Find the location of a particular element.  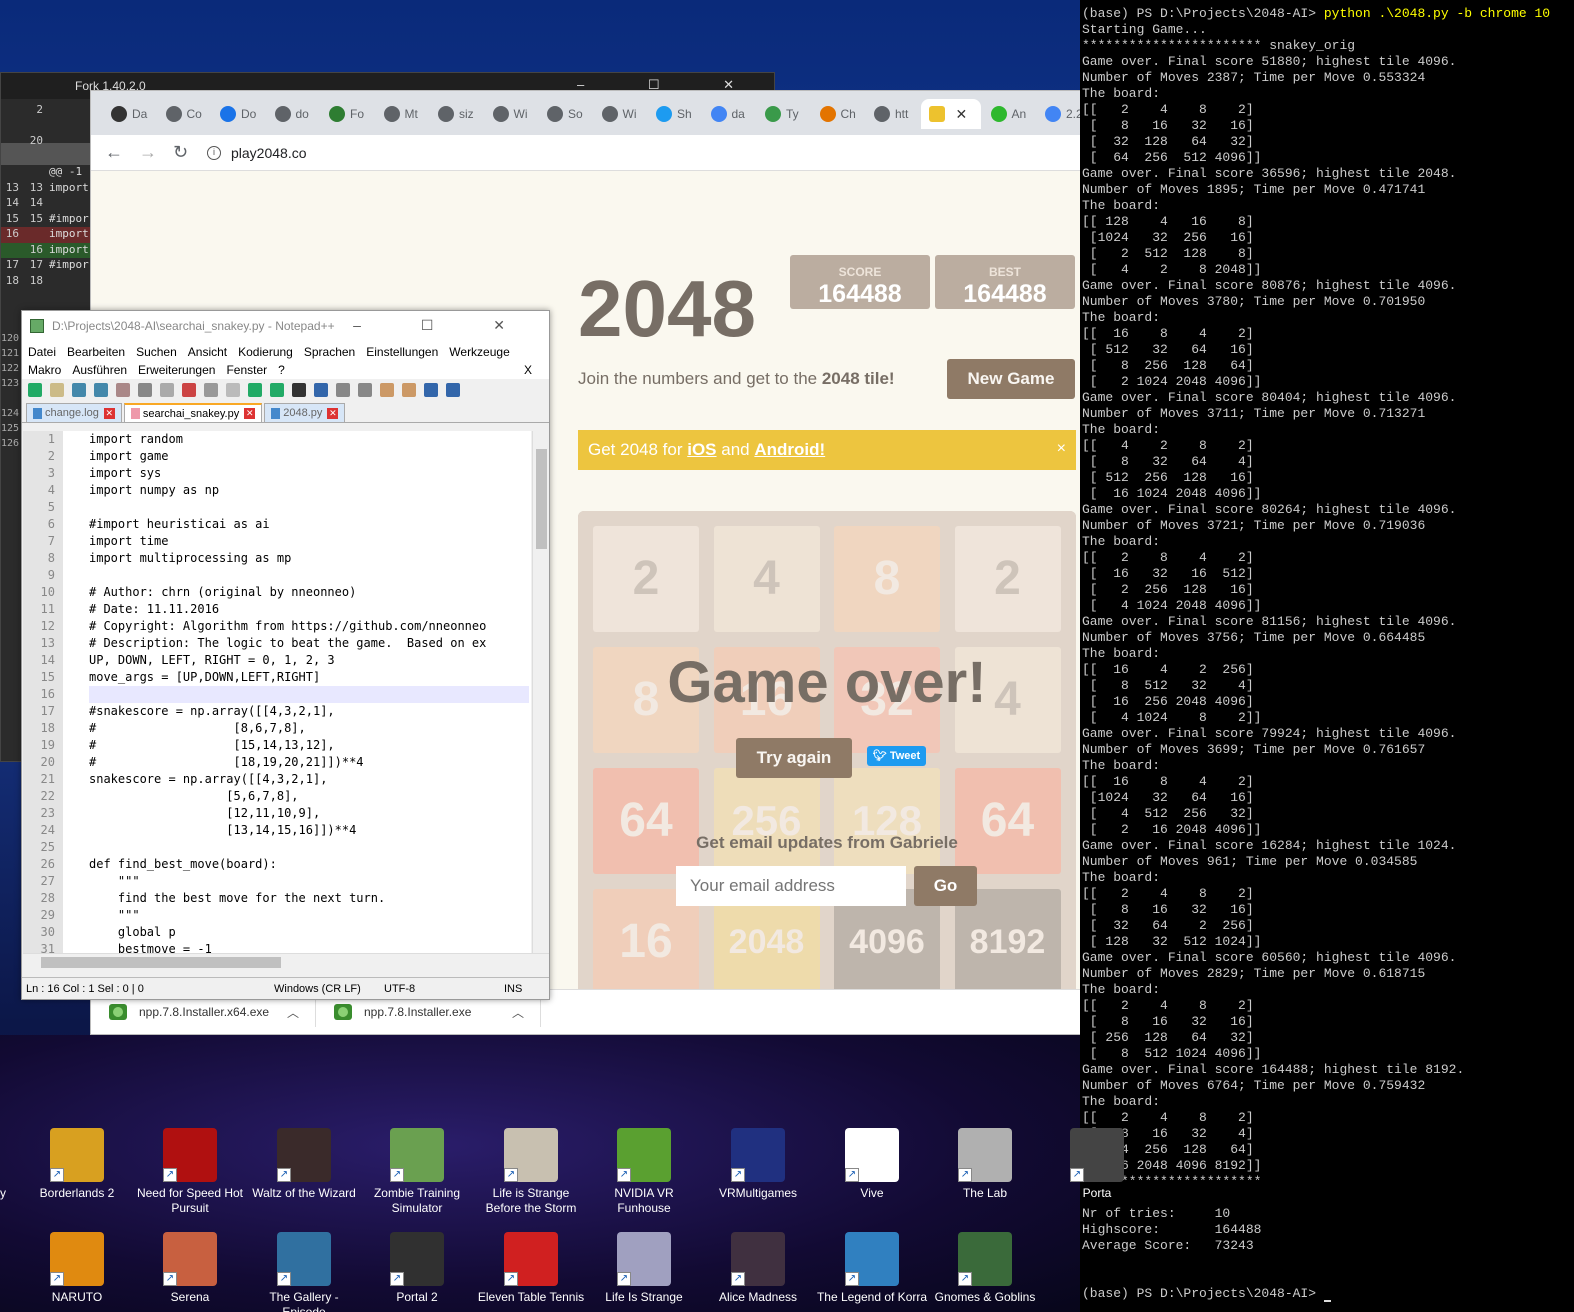

code-line: [12,11,10,9], is located at coordinates (309, 813).